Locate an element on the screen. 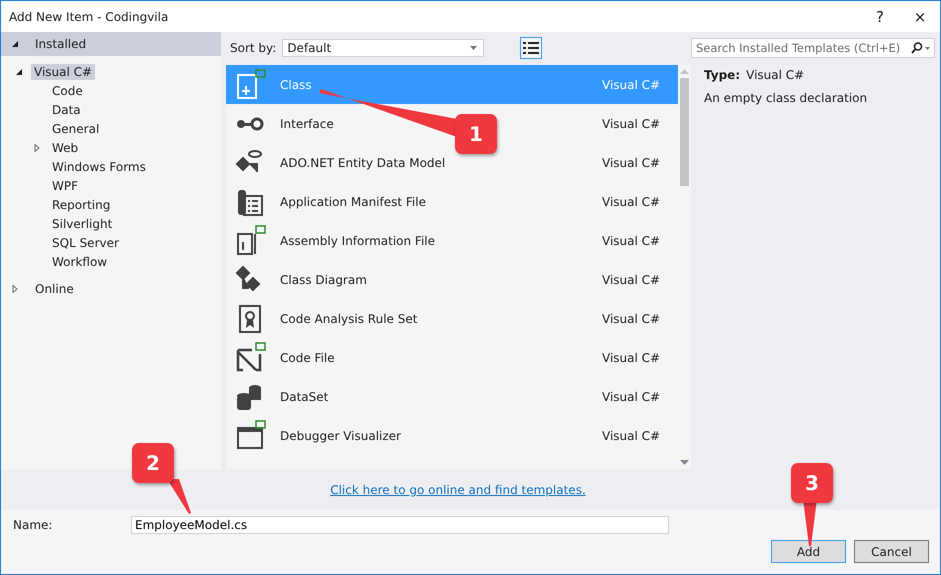 This screenshot has width=941, height=575. sort-dropdown: Default is located at coordinates (383, 48).